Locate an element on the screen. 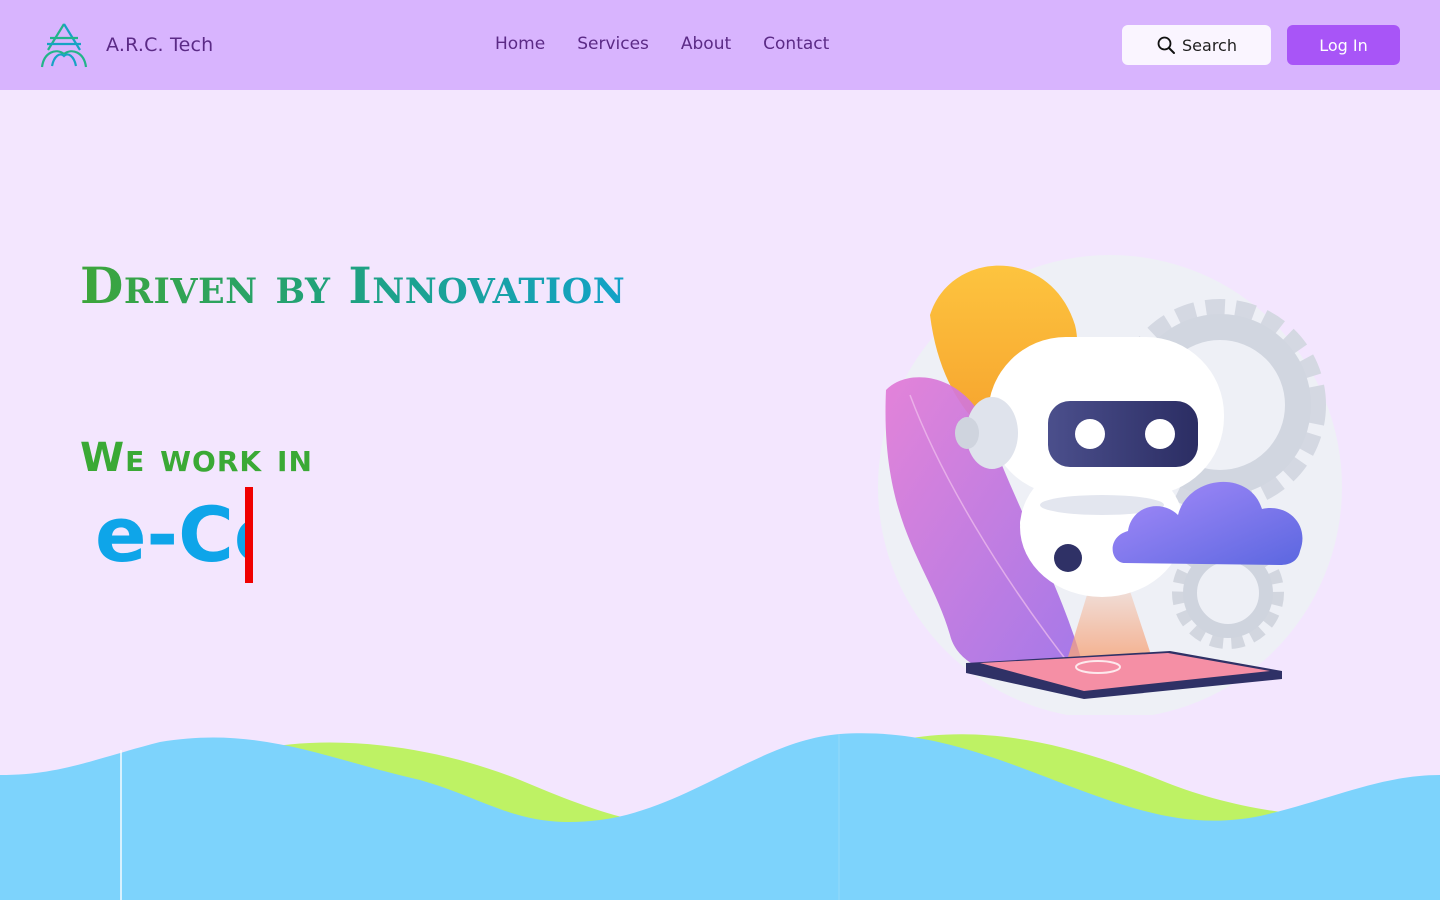 This screenshot has height=900, width=1440. brand-name: A.R.C. Tech is located at coordinates (160, 45).